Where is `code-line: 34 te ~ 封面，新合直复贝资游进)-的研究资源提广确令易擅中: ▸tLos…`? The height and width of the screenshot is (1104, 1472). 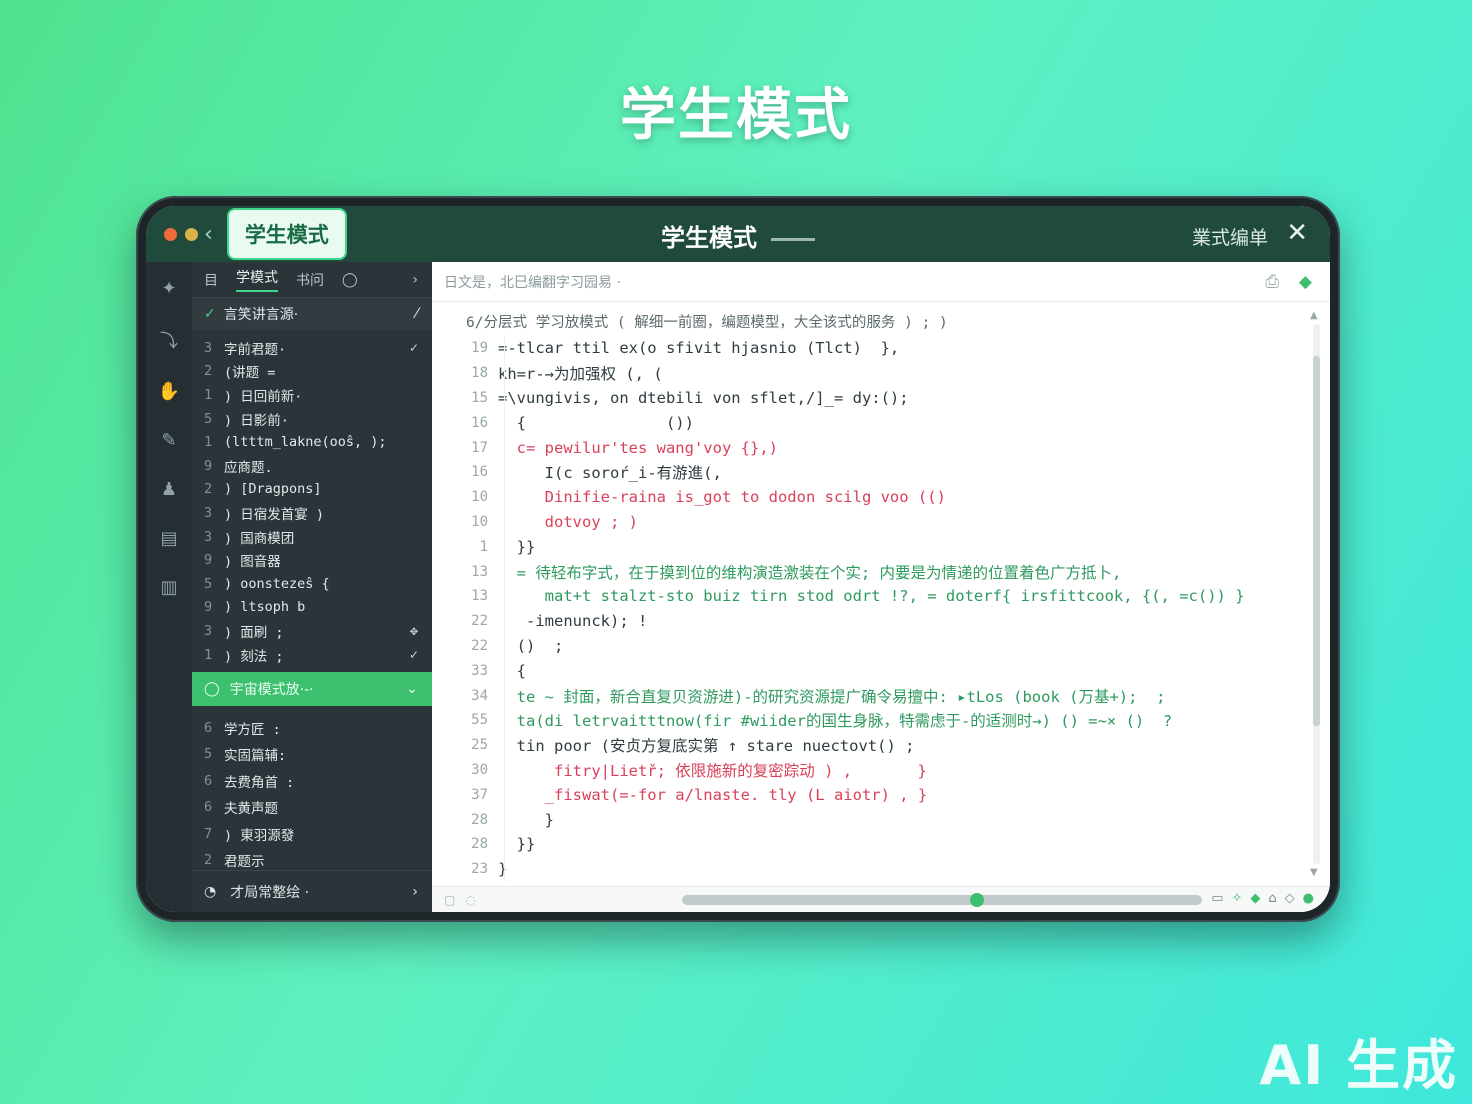 code-line: 34 te ~ 封面，新合直复贝资游进)-的研究资源提广确令易擅中: ▸tLos… is located at coordinates (867, 695).